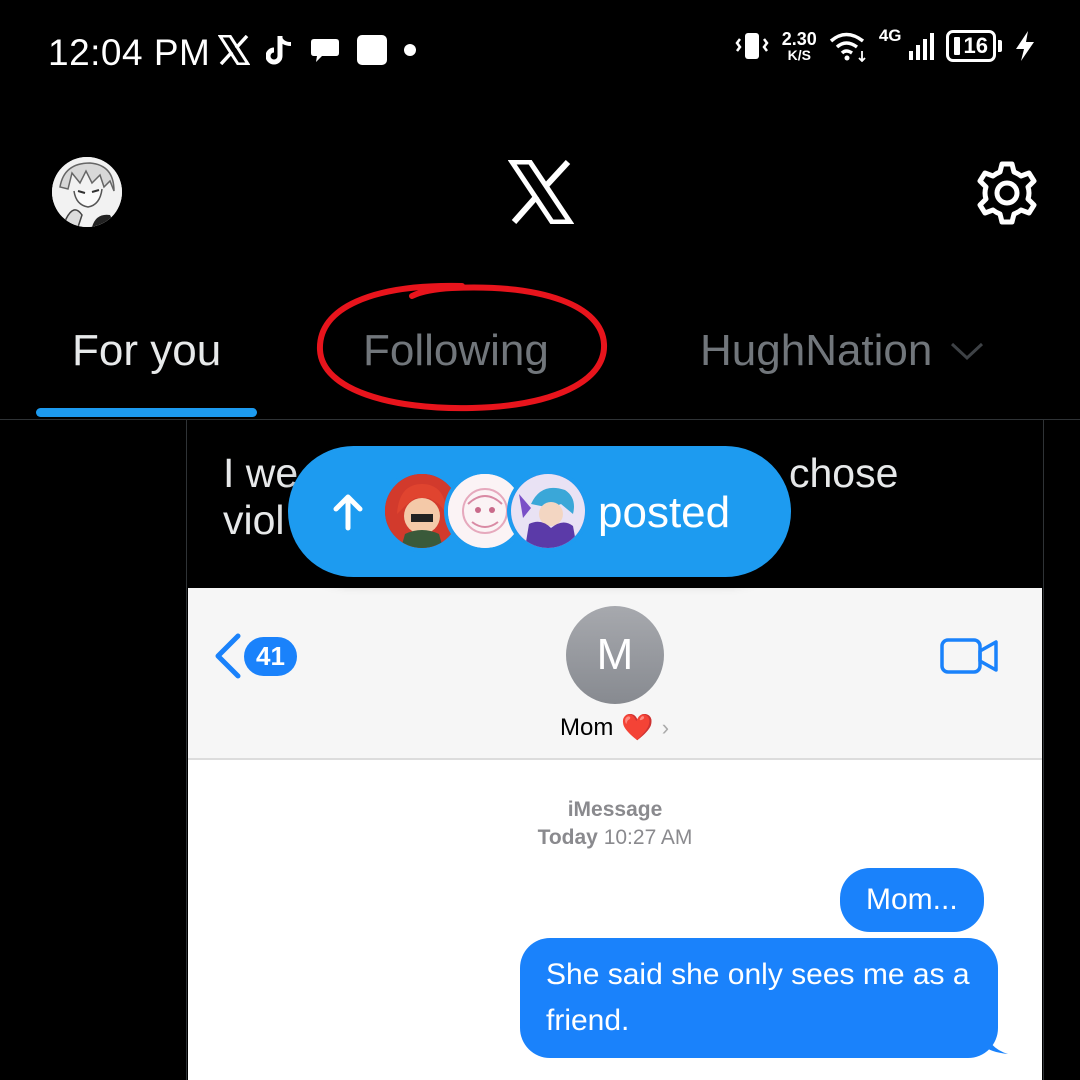 This screenshot has width=1080, height=1080. I want to click on imessage-service-label: iMessage, so click(615, 809).